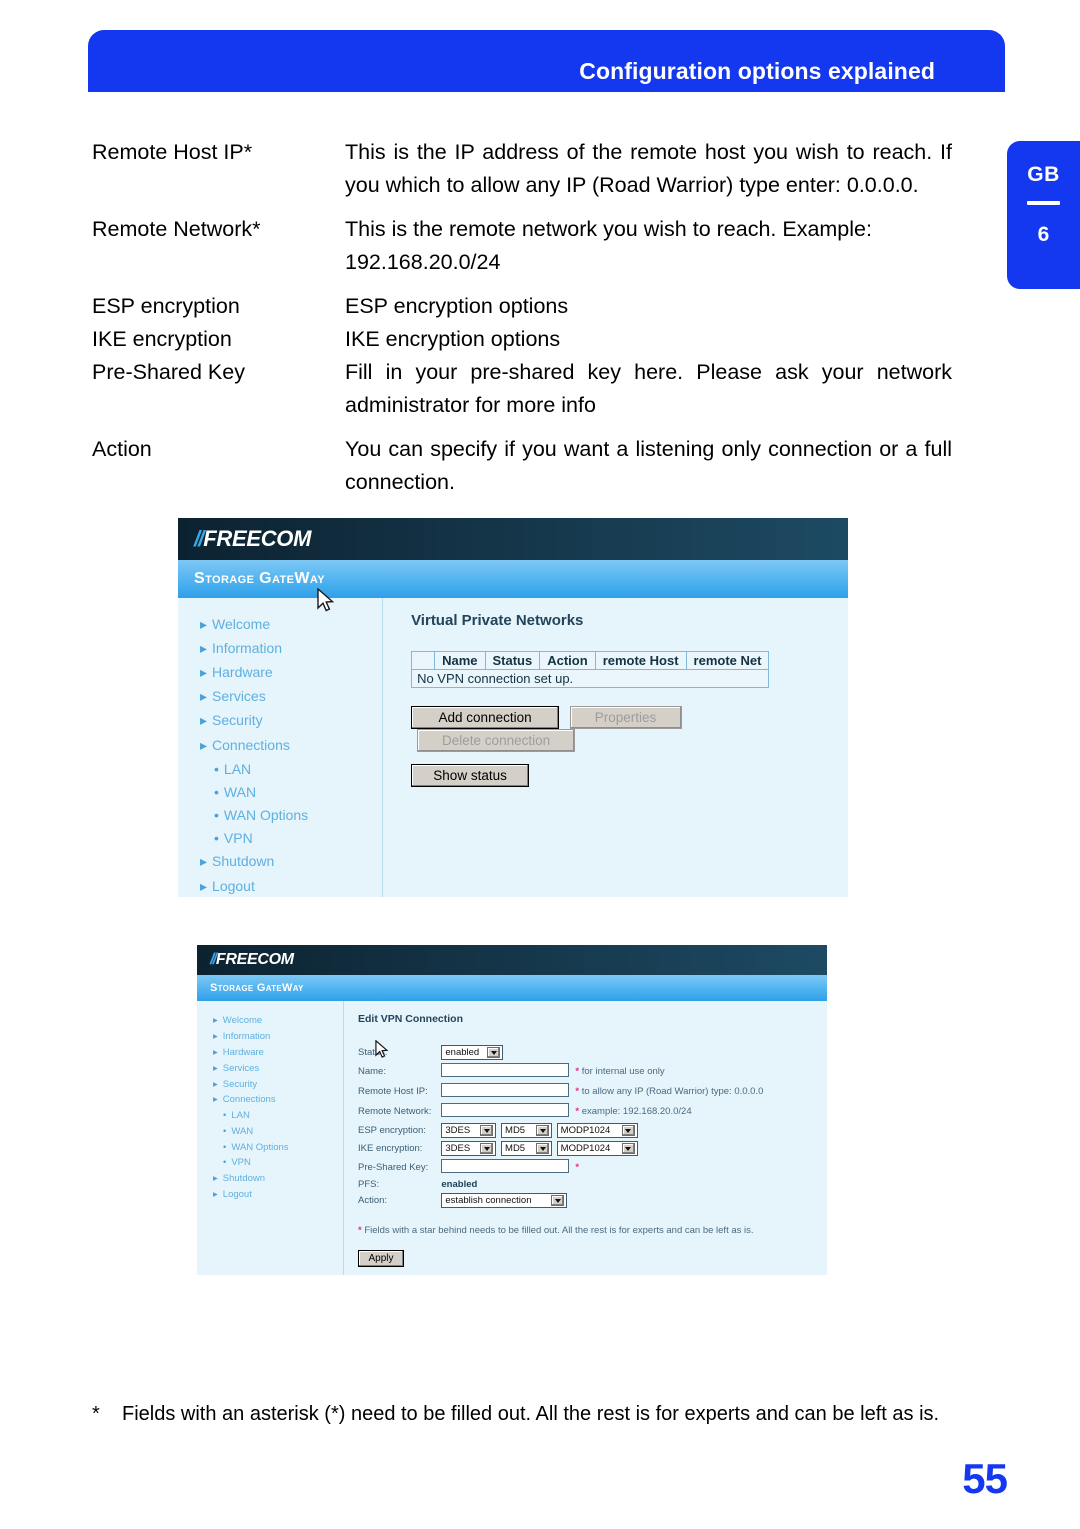 This screenshot has height=1529, width=1080. What do you see at coordinates (504, 1200) in the screenshot?
I see `action-select: establish connection` at bounding box center [504, 1200].